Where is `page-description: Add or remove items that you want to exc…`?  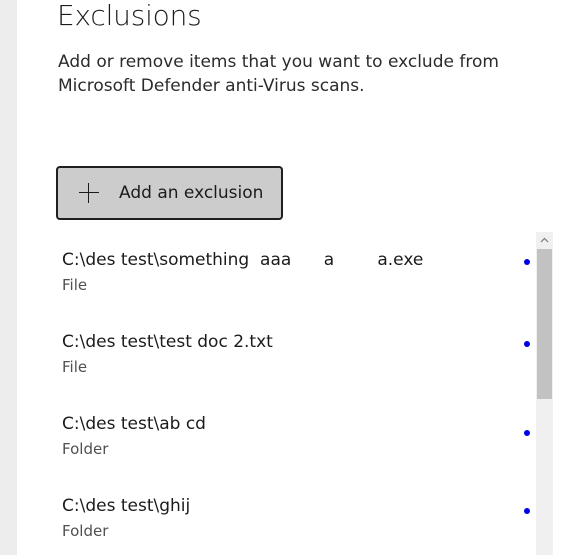 page-description: Add or remove items that you want to exc… is located at coordinates (278, 74).